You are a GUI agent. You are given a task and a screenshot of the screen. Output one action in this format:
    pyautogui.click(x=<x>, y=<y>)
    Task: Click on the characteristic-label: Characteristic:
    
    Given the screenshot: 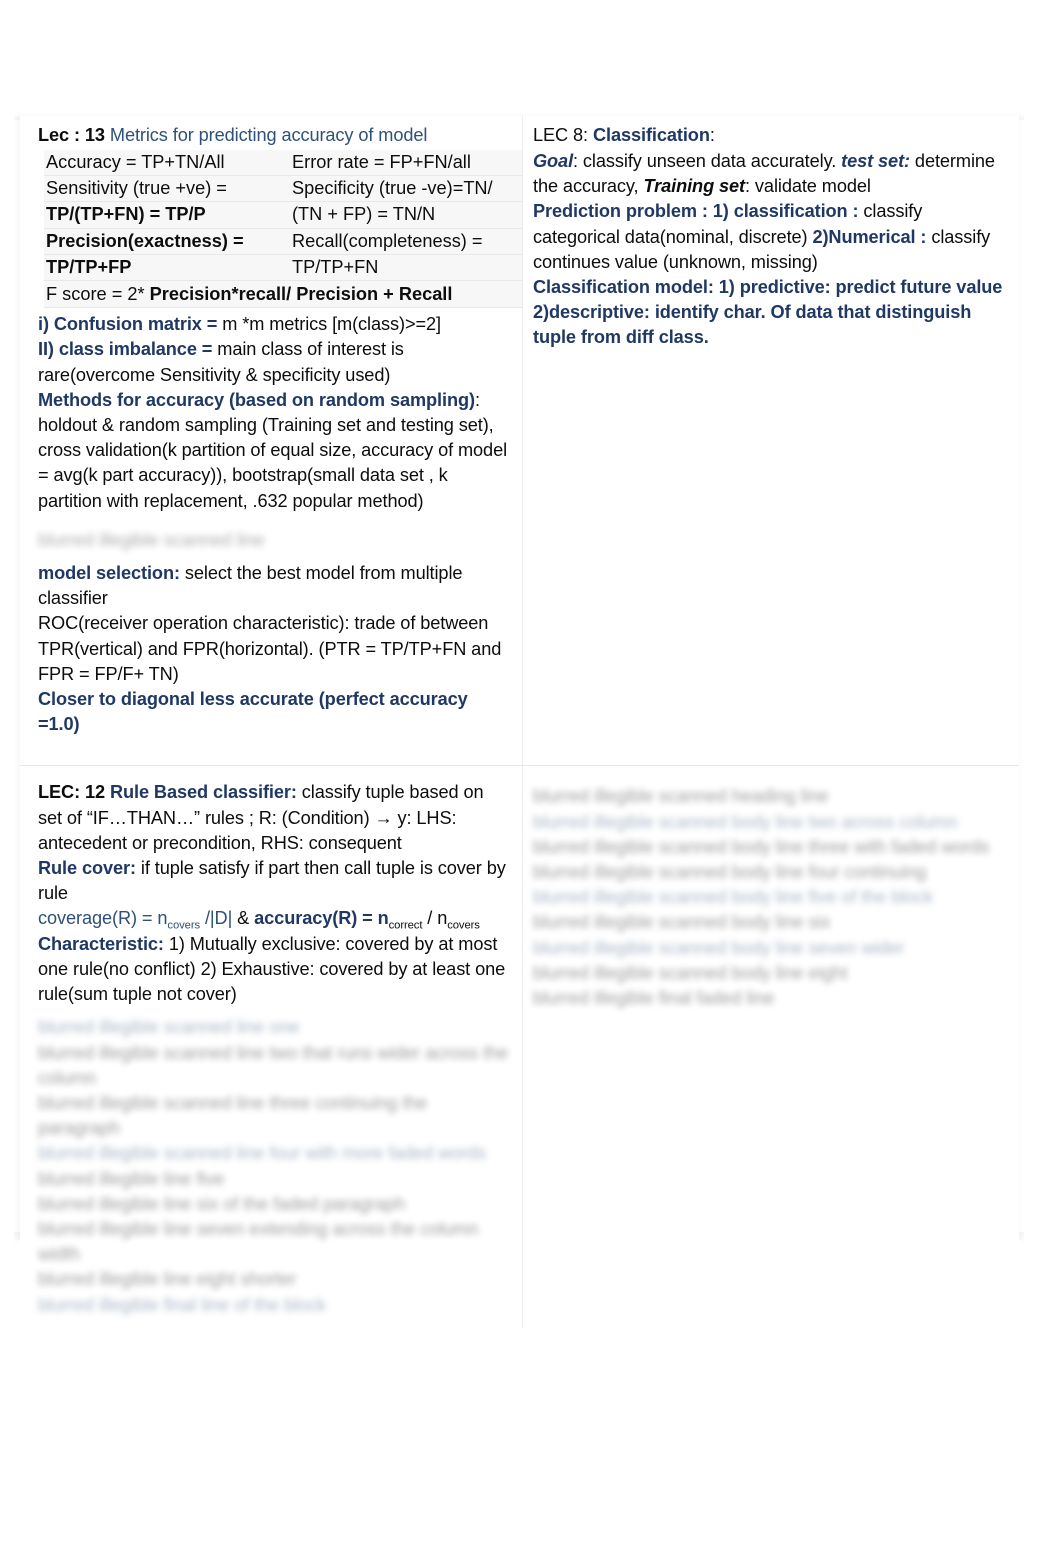 What is the action you would take?
    pyautogui.click(x=101, y=943)
    